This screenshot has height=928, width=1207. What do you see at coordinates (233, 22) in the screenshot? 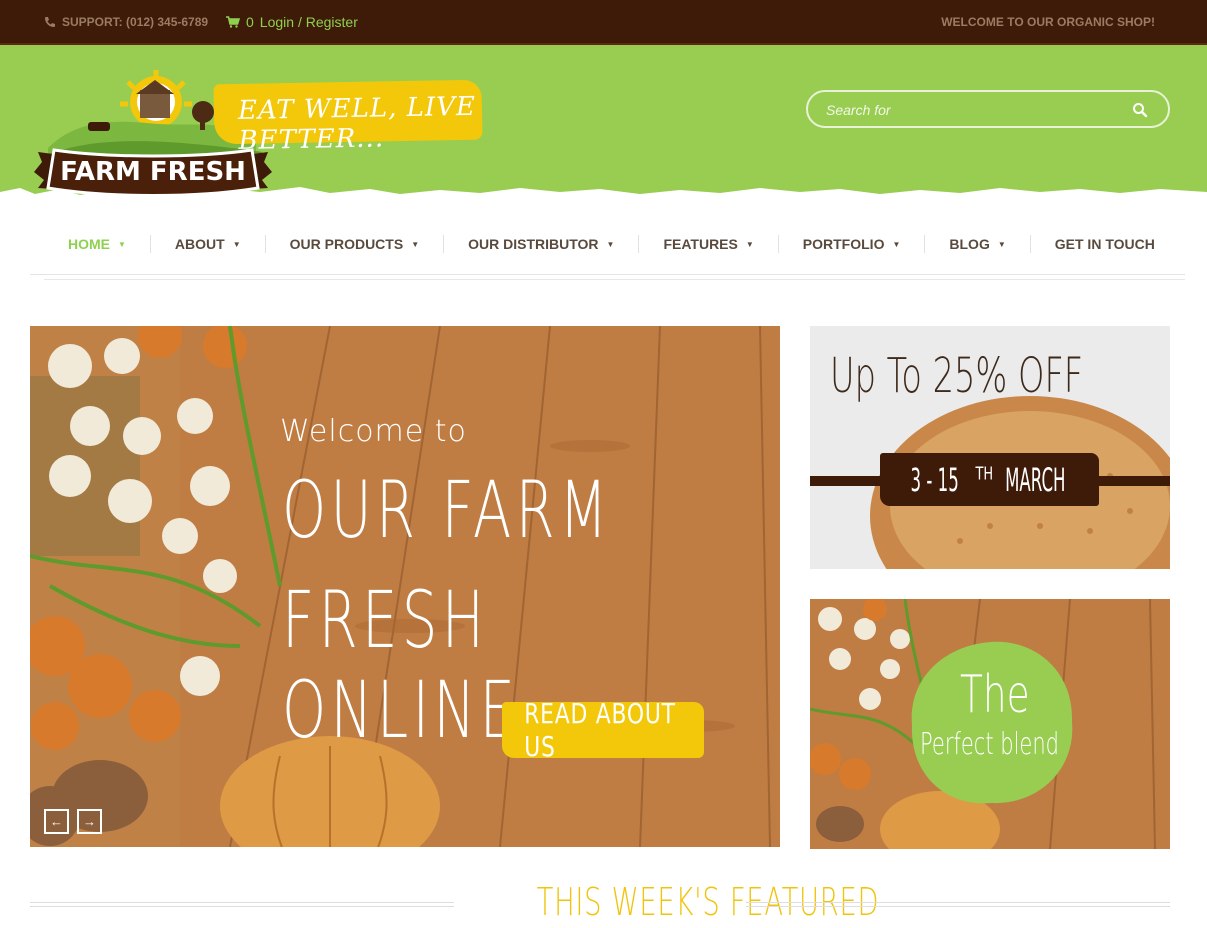
I see `cart-icon` at bounding box center [233, 22].